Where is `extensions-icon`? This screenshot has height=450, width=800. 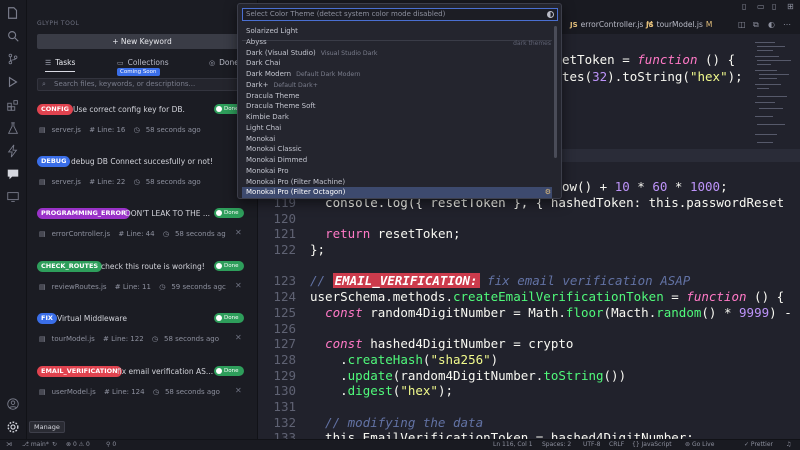
extensions-icon is located at coordinates (13, 106).